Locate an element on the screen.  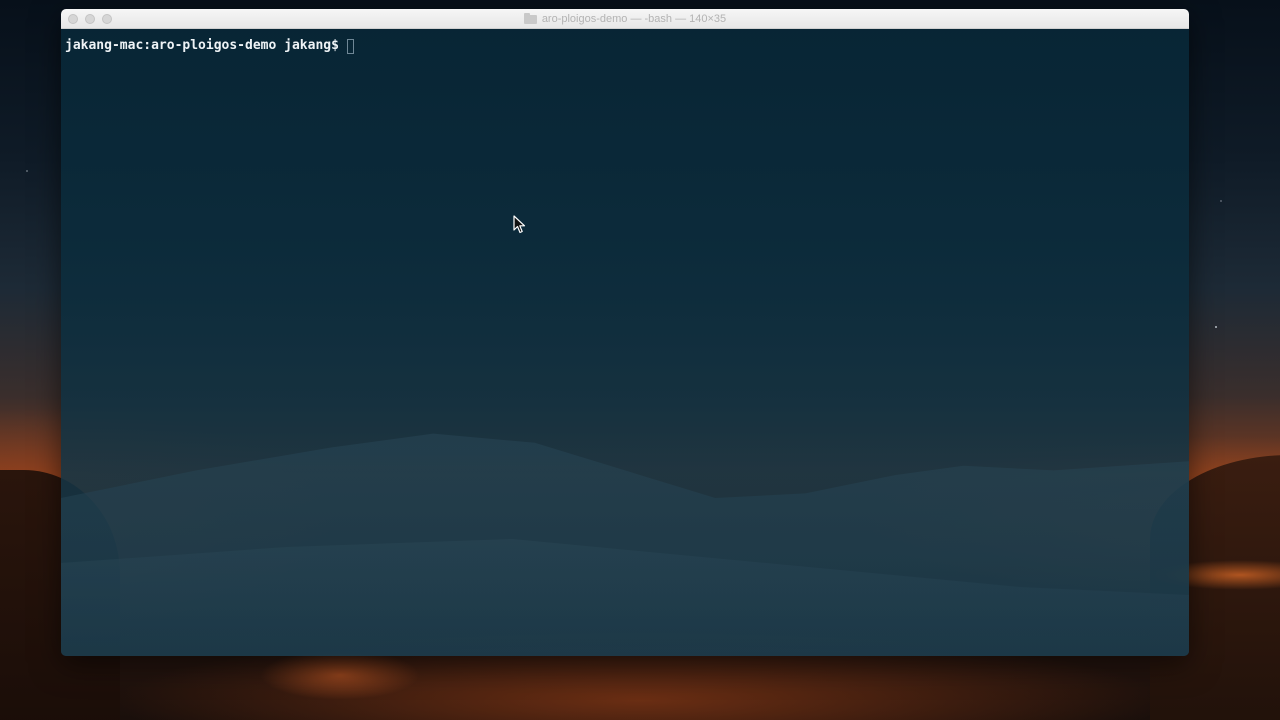
window-title: aro-ploigos-demo — -bash — 140×35 is located at coordinates (625, 19).